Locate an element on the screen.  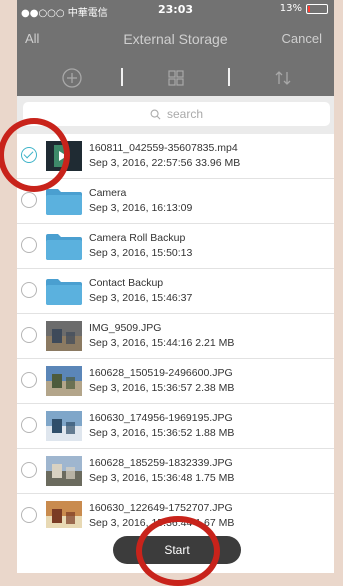
file-meta: Sep 3, 2016, 15:36:48 1.75 MB is located at coordinates (162, 478).